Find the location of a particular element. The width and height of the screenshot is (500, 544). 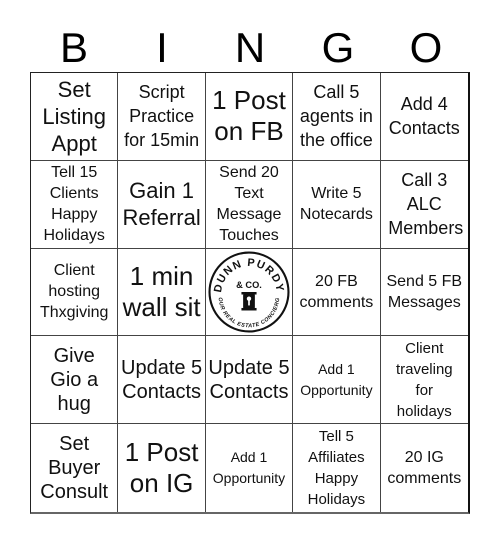

header-letter-b: B is located at coordinates (73, 47).